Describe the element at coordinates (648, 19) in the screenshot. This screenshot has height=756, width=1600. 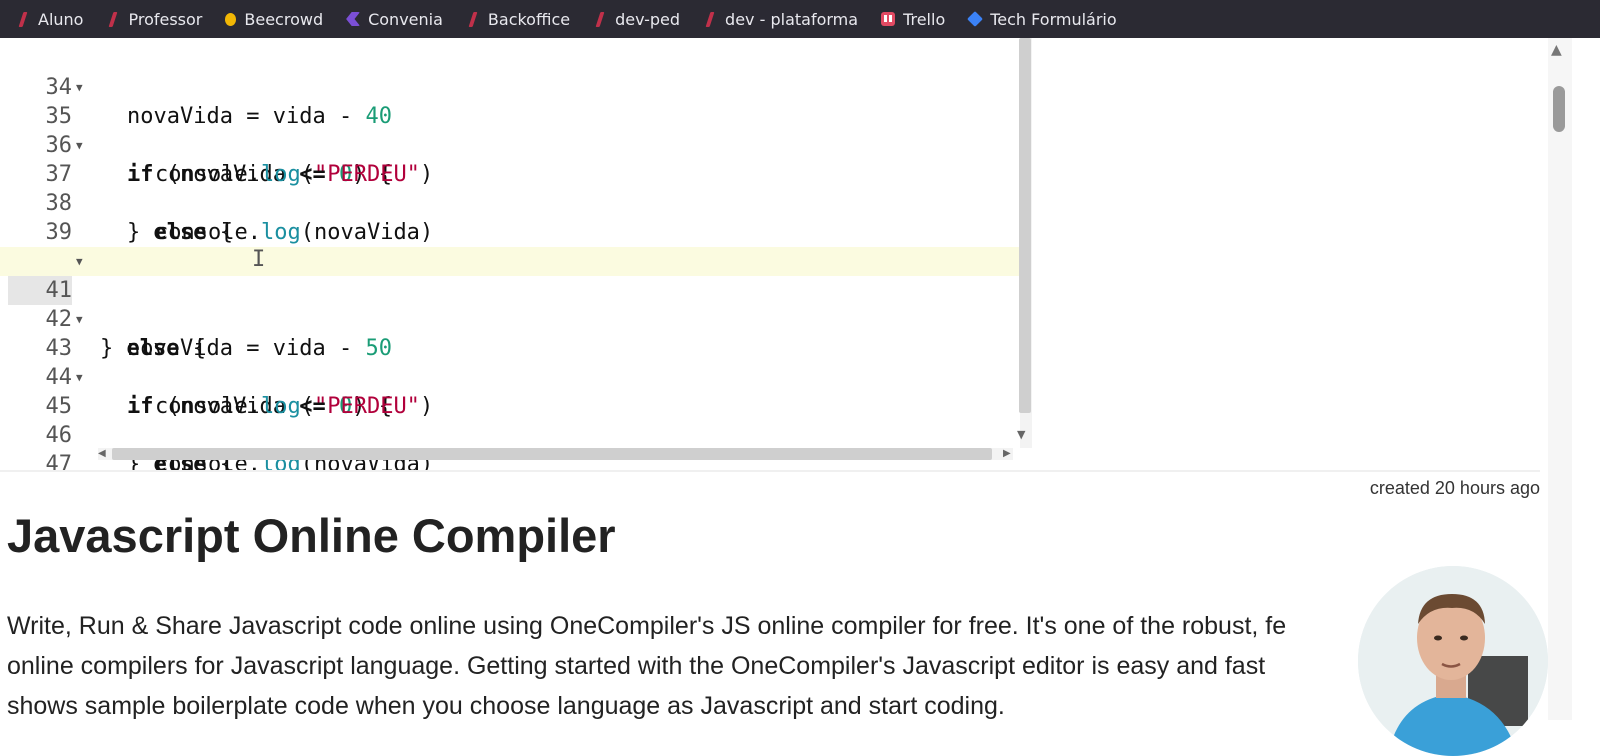
I see `bookmark-label: dev-ped` at that location.